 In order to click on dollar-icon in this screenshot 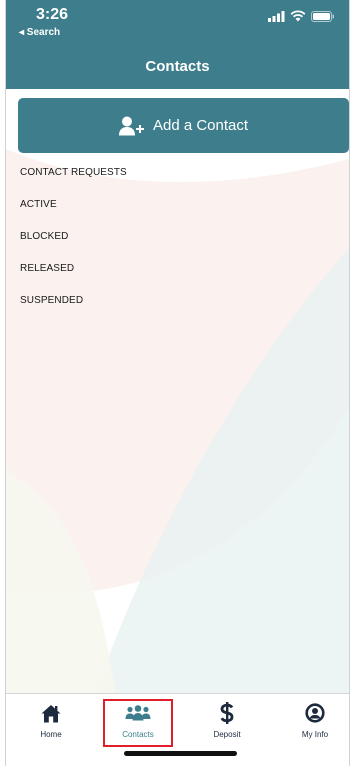, I will do `click(227, 713)`.